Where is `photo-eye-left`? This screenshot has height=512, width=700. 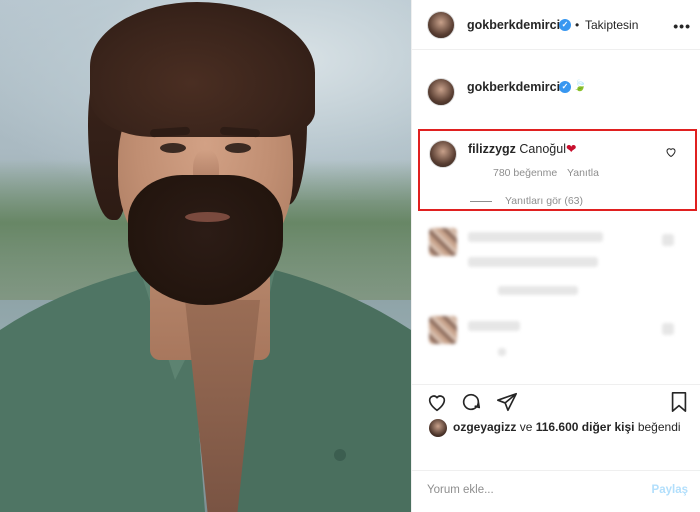
photo-eye-left is located at coordinates (173, 148).